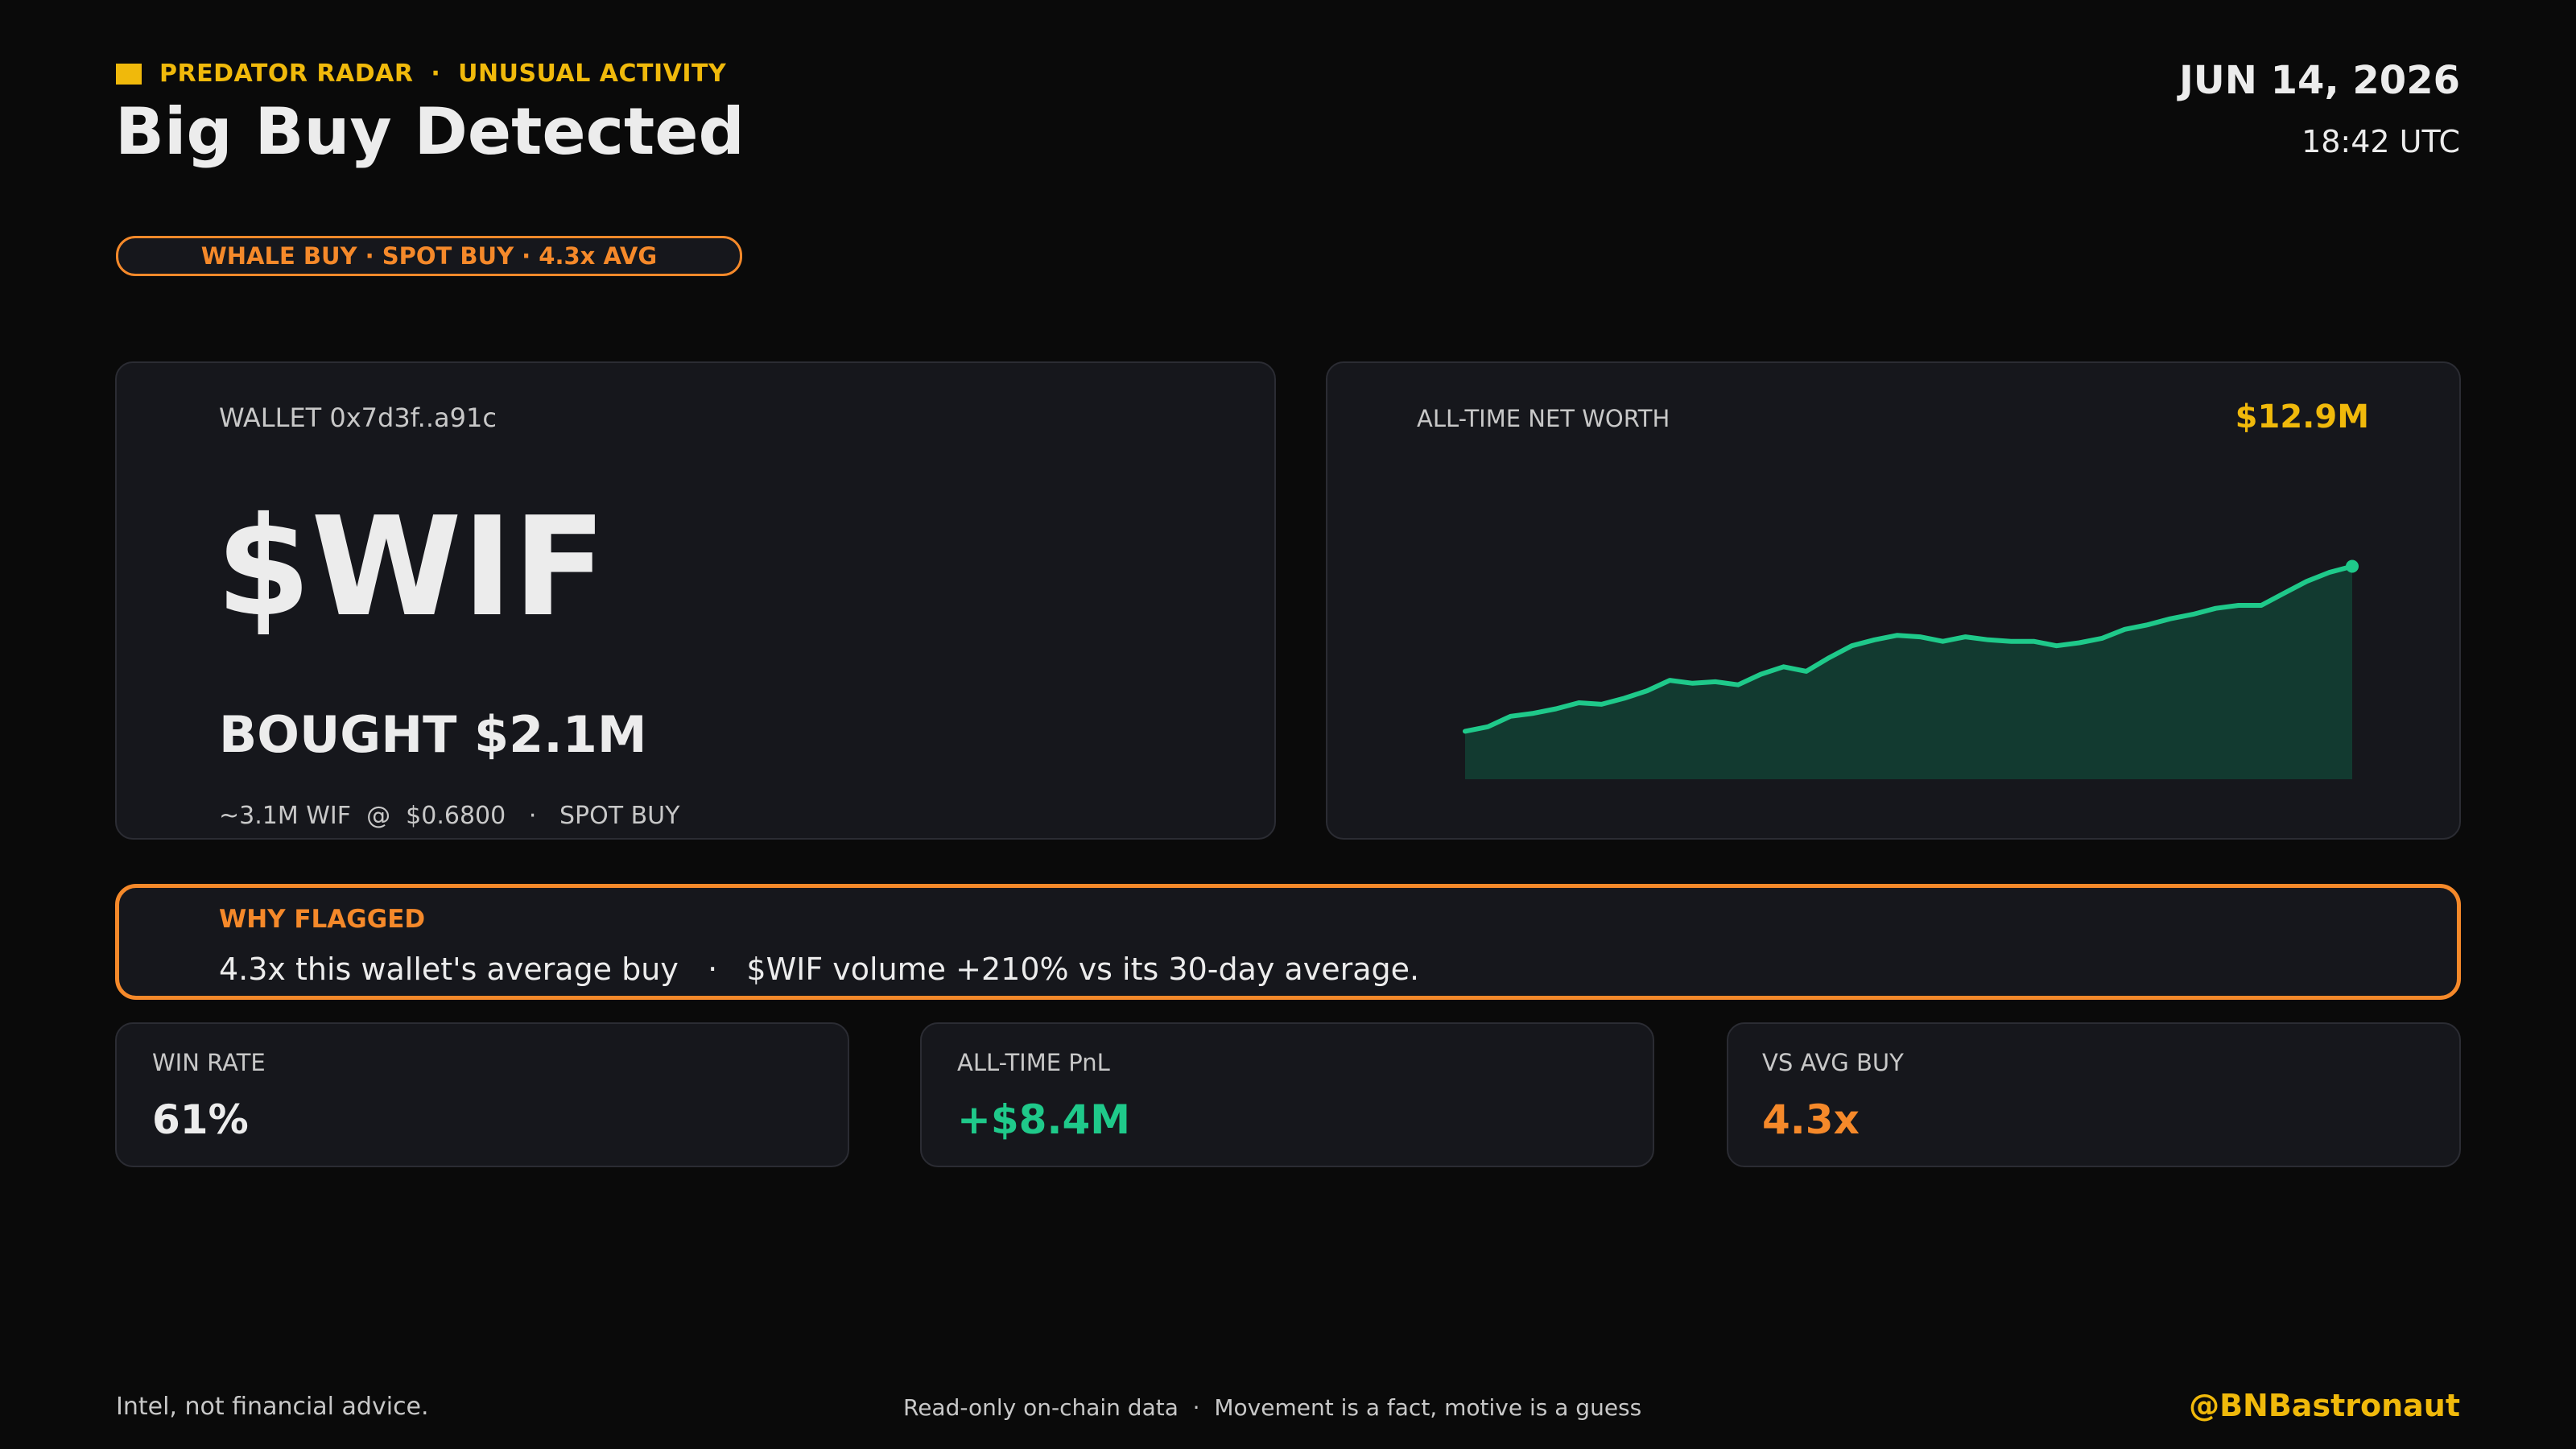  Describe the element at coordinates (482, 1094) in the screenshot. I see `stat-card-win-rate` at that location.